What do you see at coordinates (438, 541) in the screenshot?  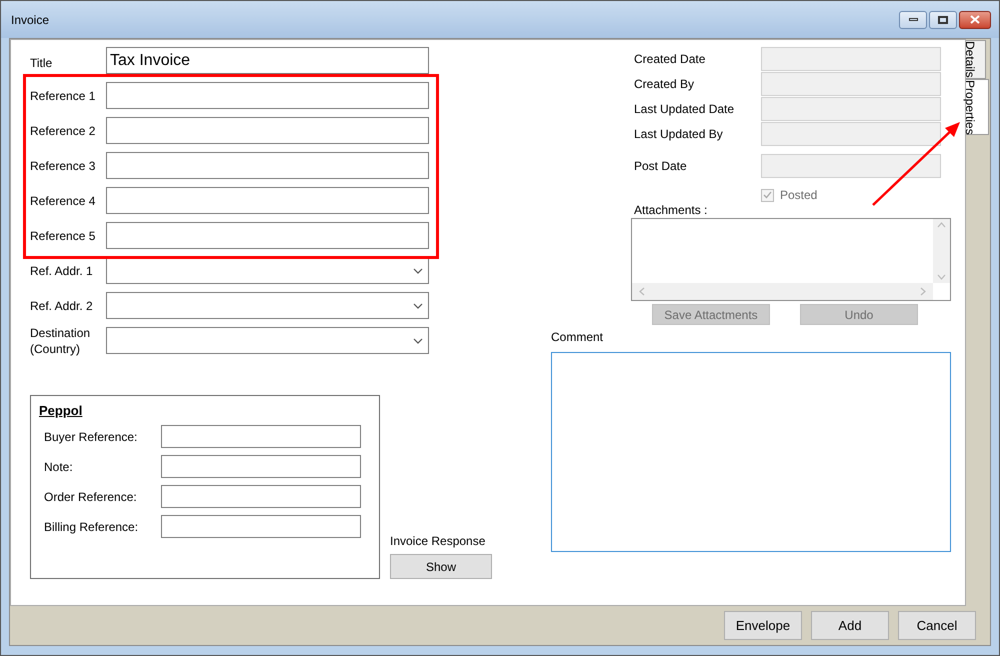 I see `invoice-response-label: Invoice Response` at bounding box center [438, 541].